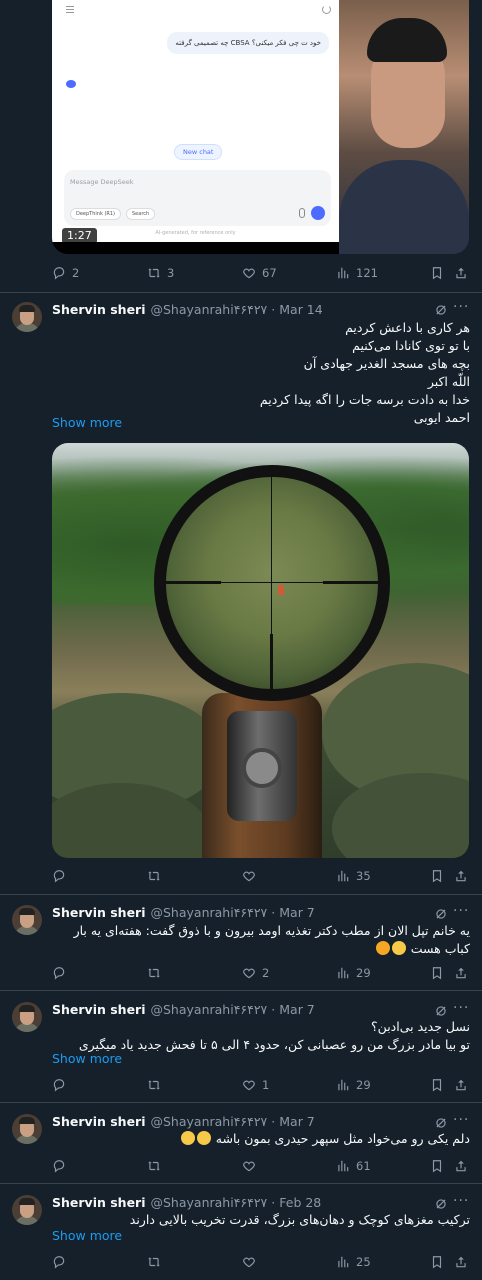  I want to click on tweet-date: Feb 28, so click(300, 1202).